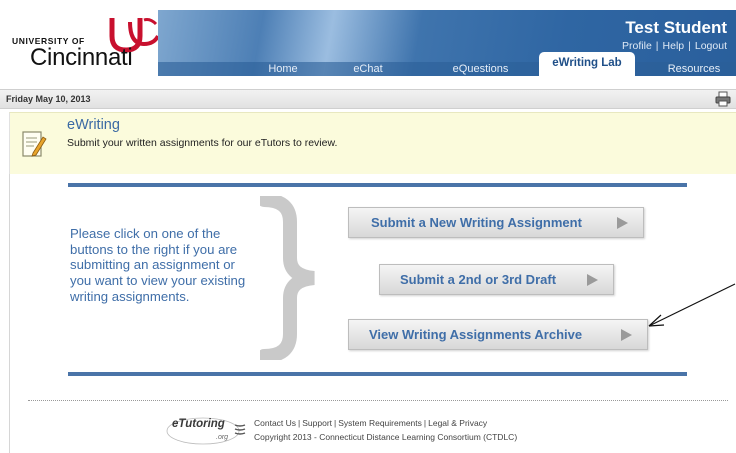 This screenshot has width=736, height=453. What do you see at coordinates (9, 313) in the screenshot?
I see `content-border` at bounding box center [9, 313].